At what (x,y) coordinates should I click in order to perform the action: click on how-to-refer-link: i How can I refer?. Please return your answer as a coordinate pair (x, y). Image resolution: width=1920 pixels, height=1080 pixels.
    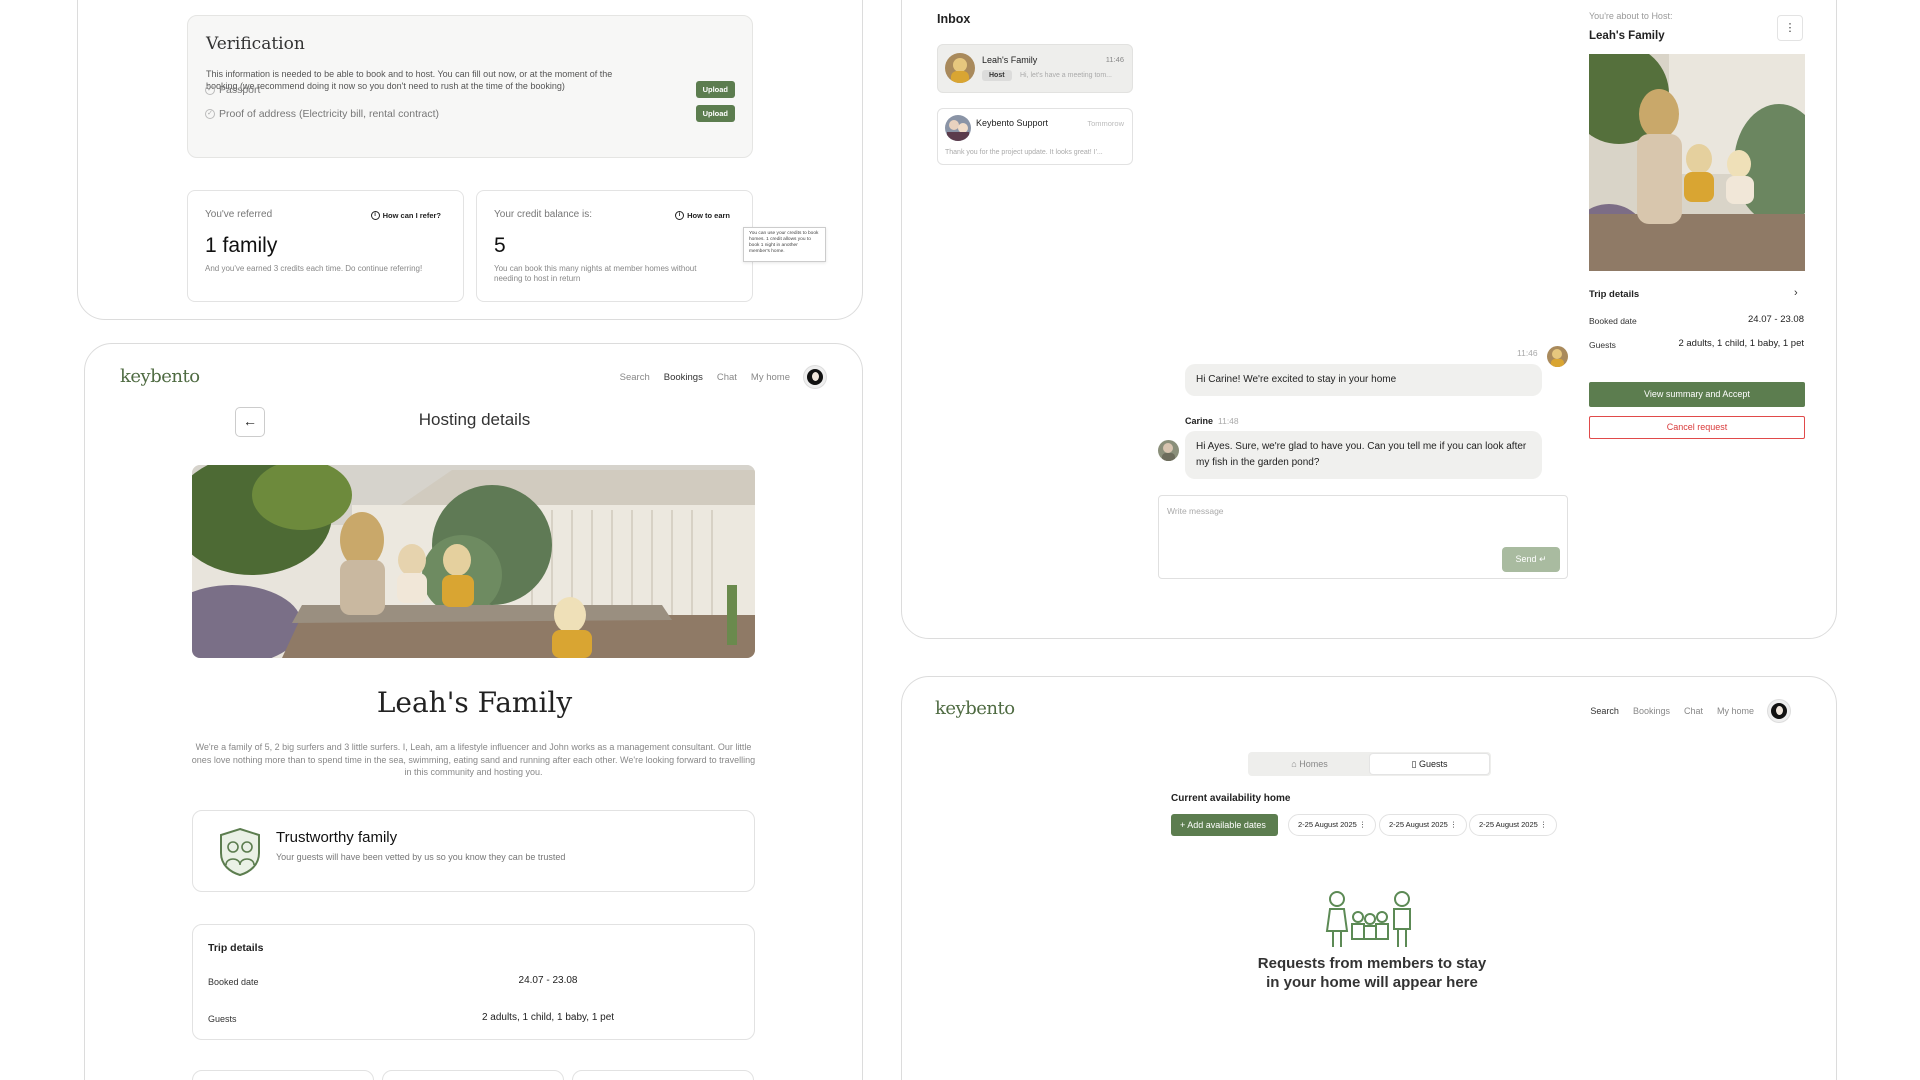
    Looking at the image, I should click on (405, 215).